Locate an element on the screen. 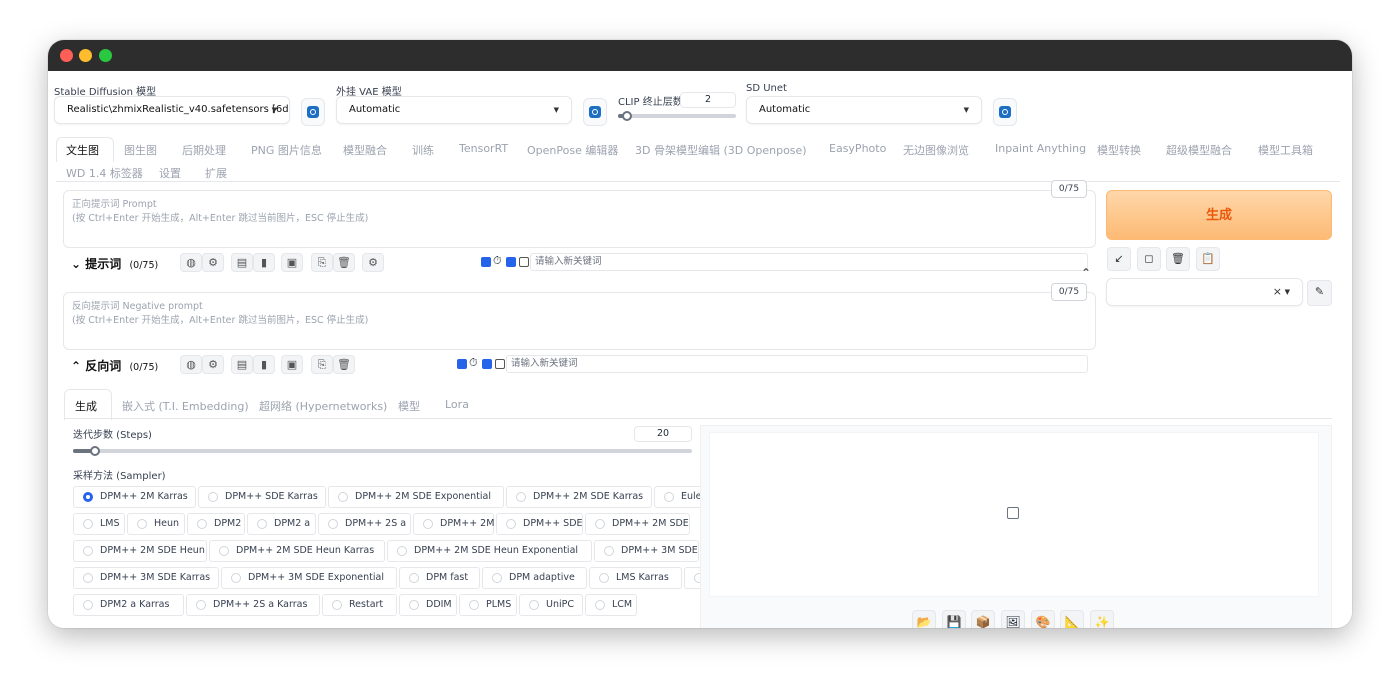 This screenshot has width=1400, height=700. sampler-option: DPM2 a Karras is located at coordinates (128, 605).